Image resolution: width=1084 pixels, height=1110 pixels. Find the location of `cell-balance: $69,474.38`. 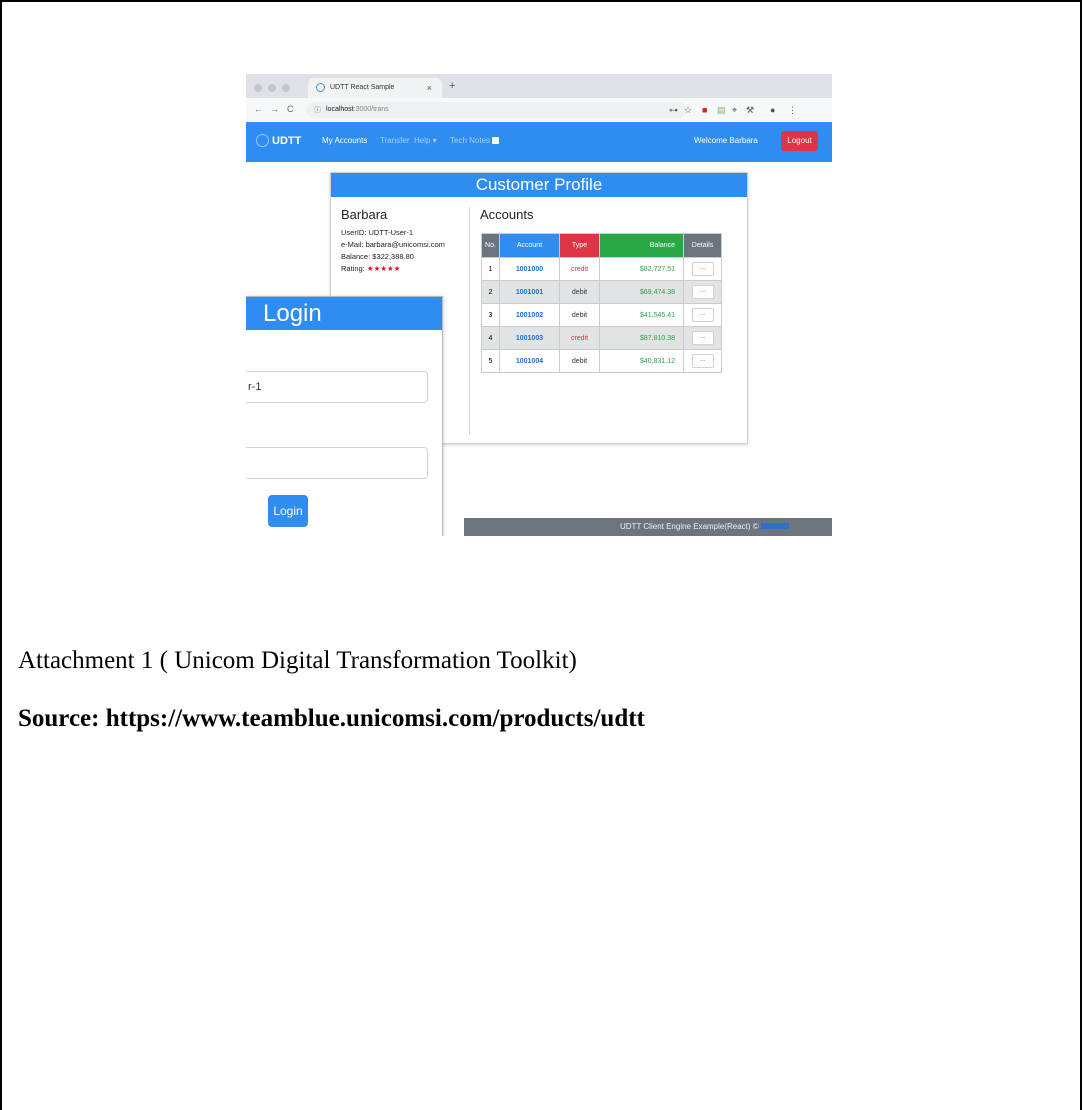

cell-balance: $69,474.38 is located at coordinates (641, 292).